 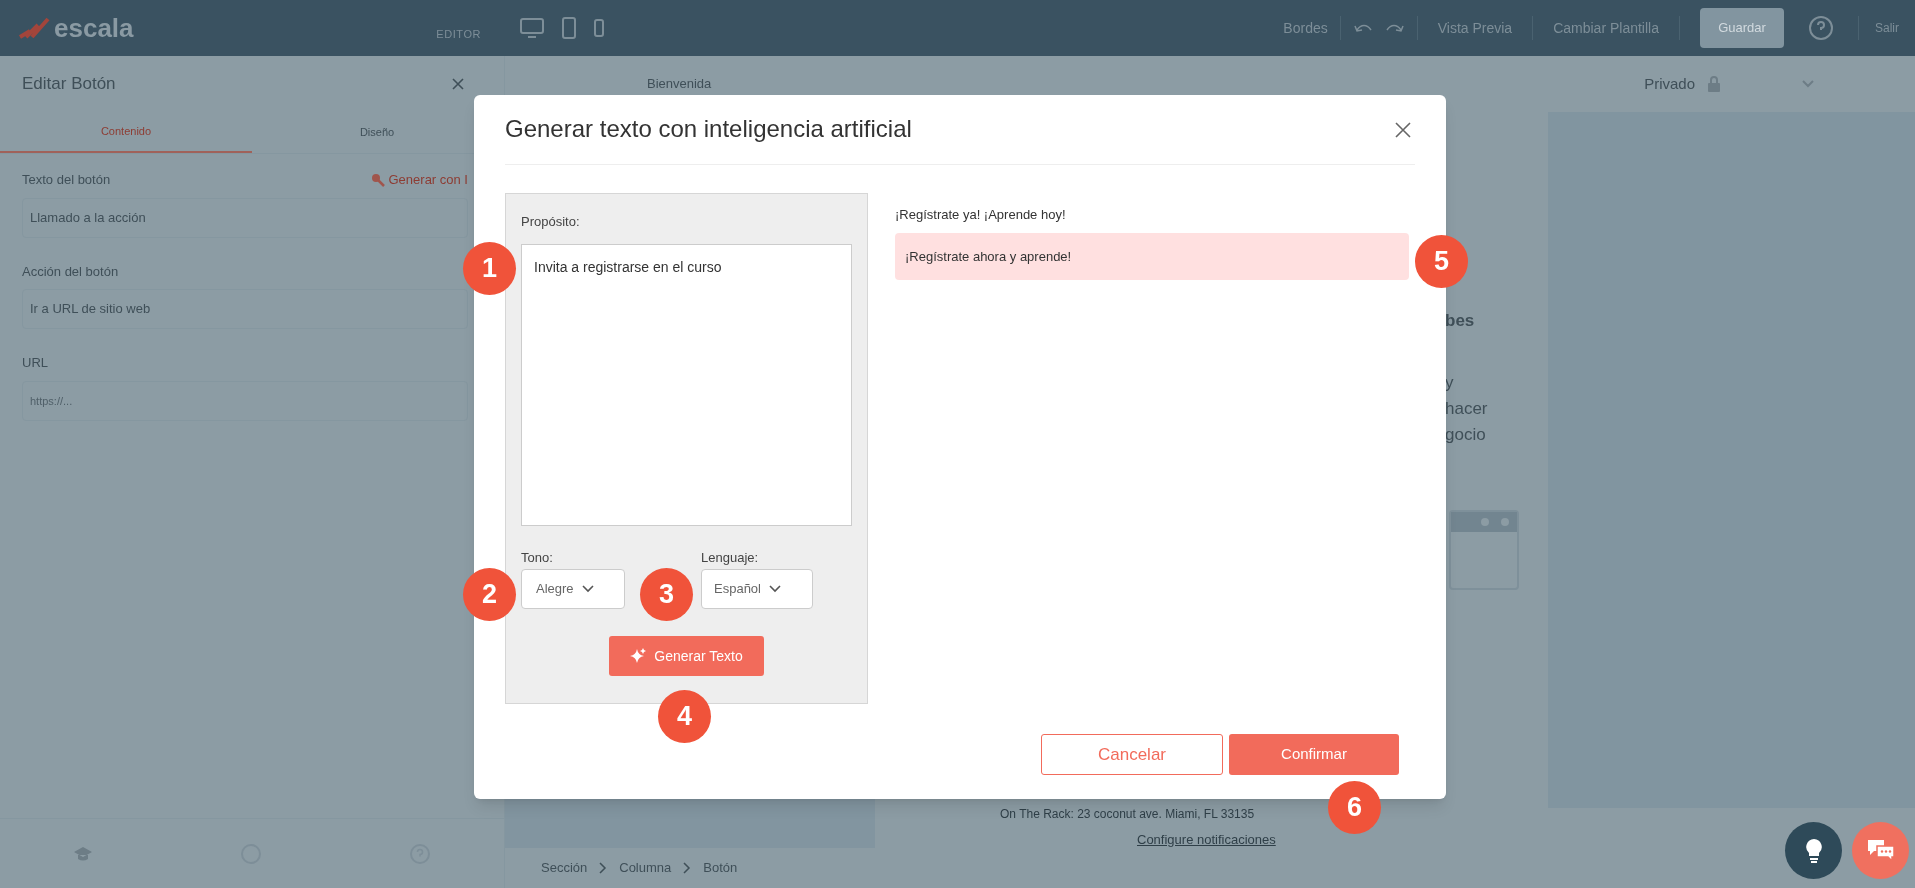 What do you see at coordinates (638, 656) in the screenshot?
I see `sparkle-icon` at bounding box center [638, 656].